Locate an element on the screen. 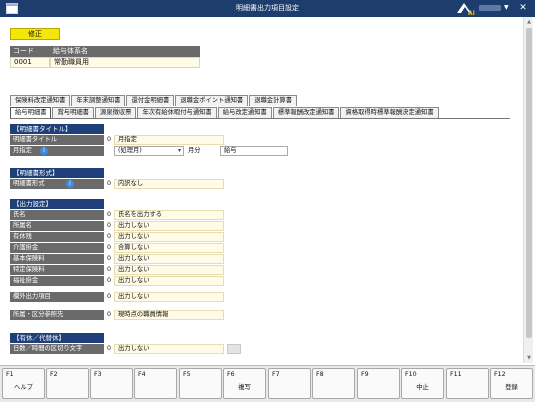 The height and width of the screenshot is (402, 535). field-label: 福祉掛金 is located at coordinates (57, 281).